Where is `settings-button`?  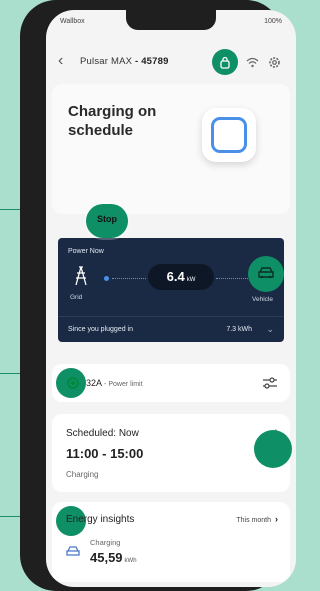 settings-button is located at coordinates (274, 62).